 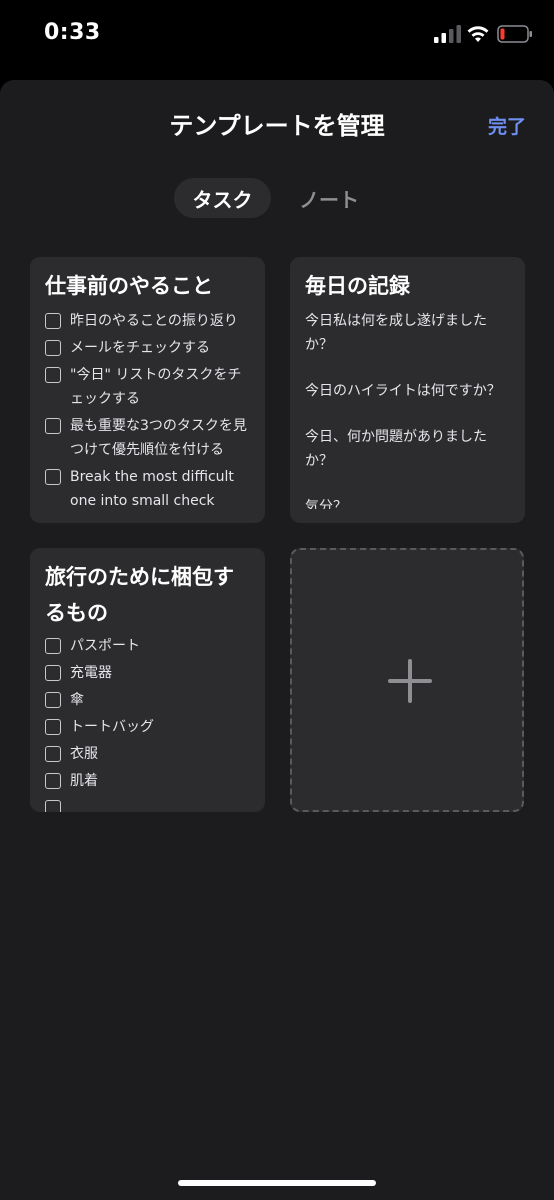 I want to click on template-title: 旅行のために梱包するもの, so click(x=139, y=595).